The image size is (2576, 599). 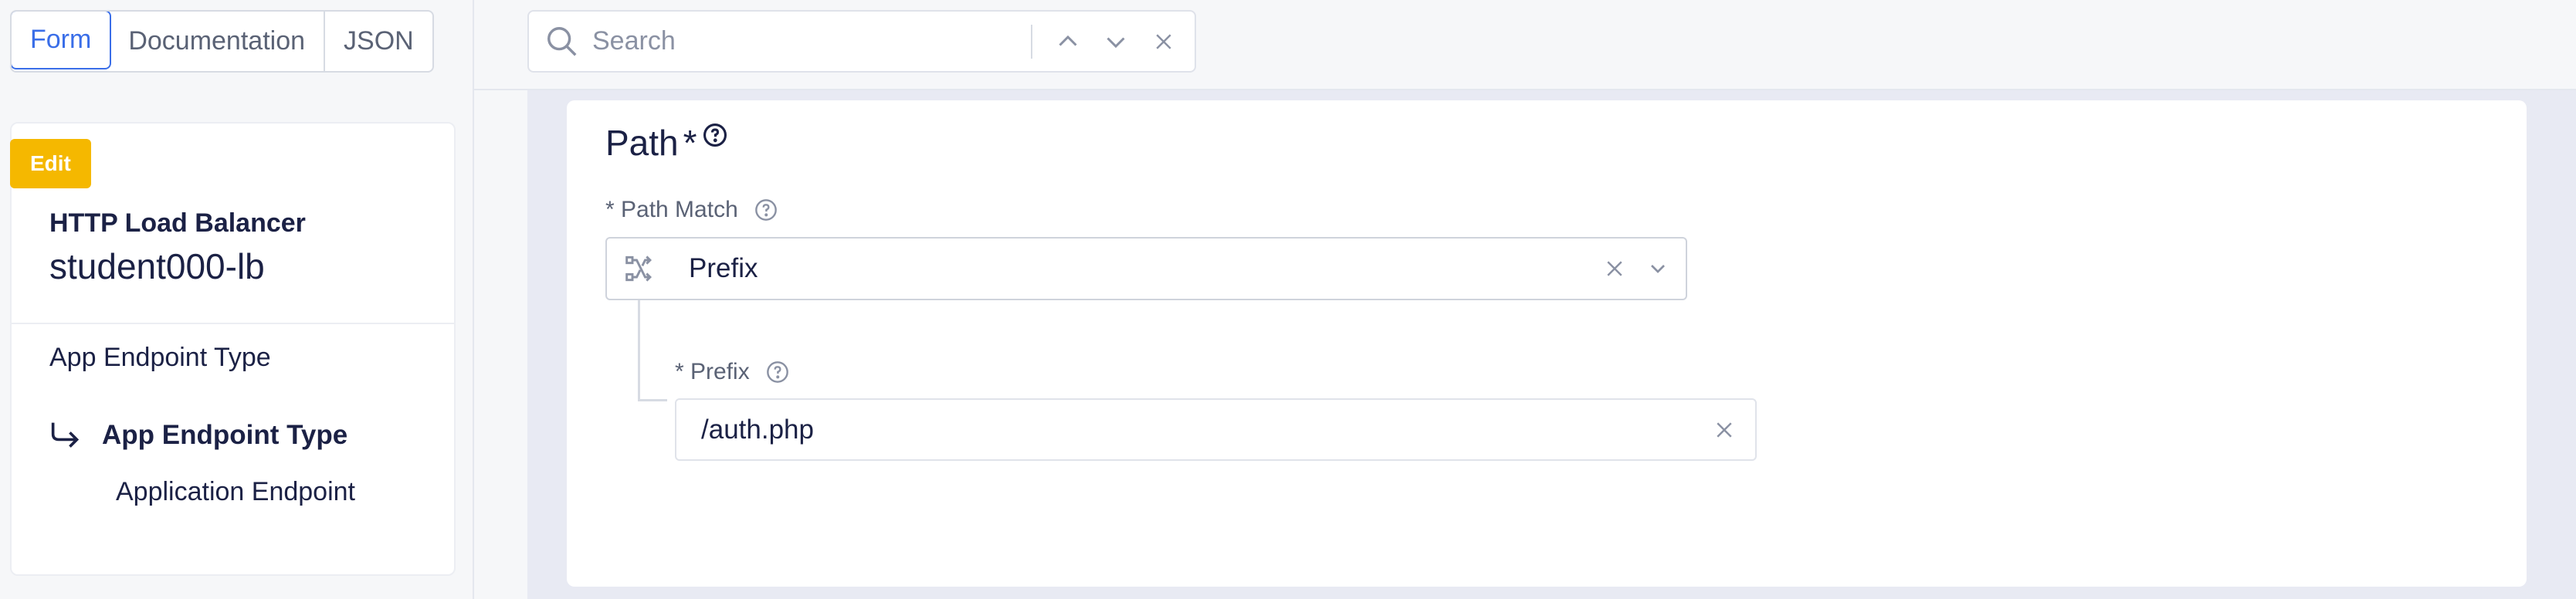 What do you see at coordinates (50, 163) in the screenshot?
I see `edit-badge: Edit` at bounding box center [50, 163].